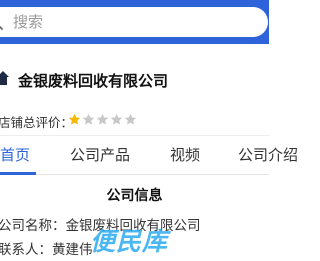 The width and height of the screenshot is (320, 261). What do you see at coordinates (18, 173) in the screenshot?
I see `active-tab-indicator` at bounding box center [18, 173].